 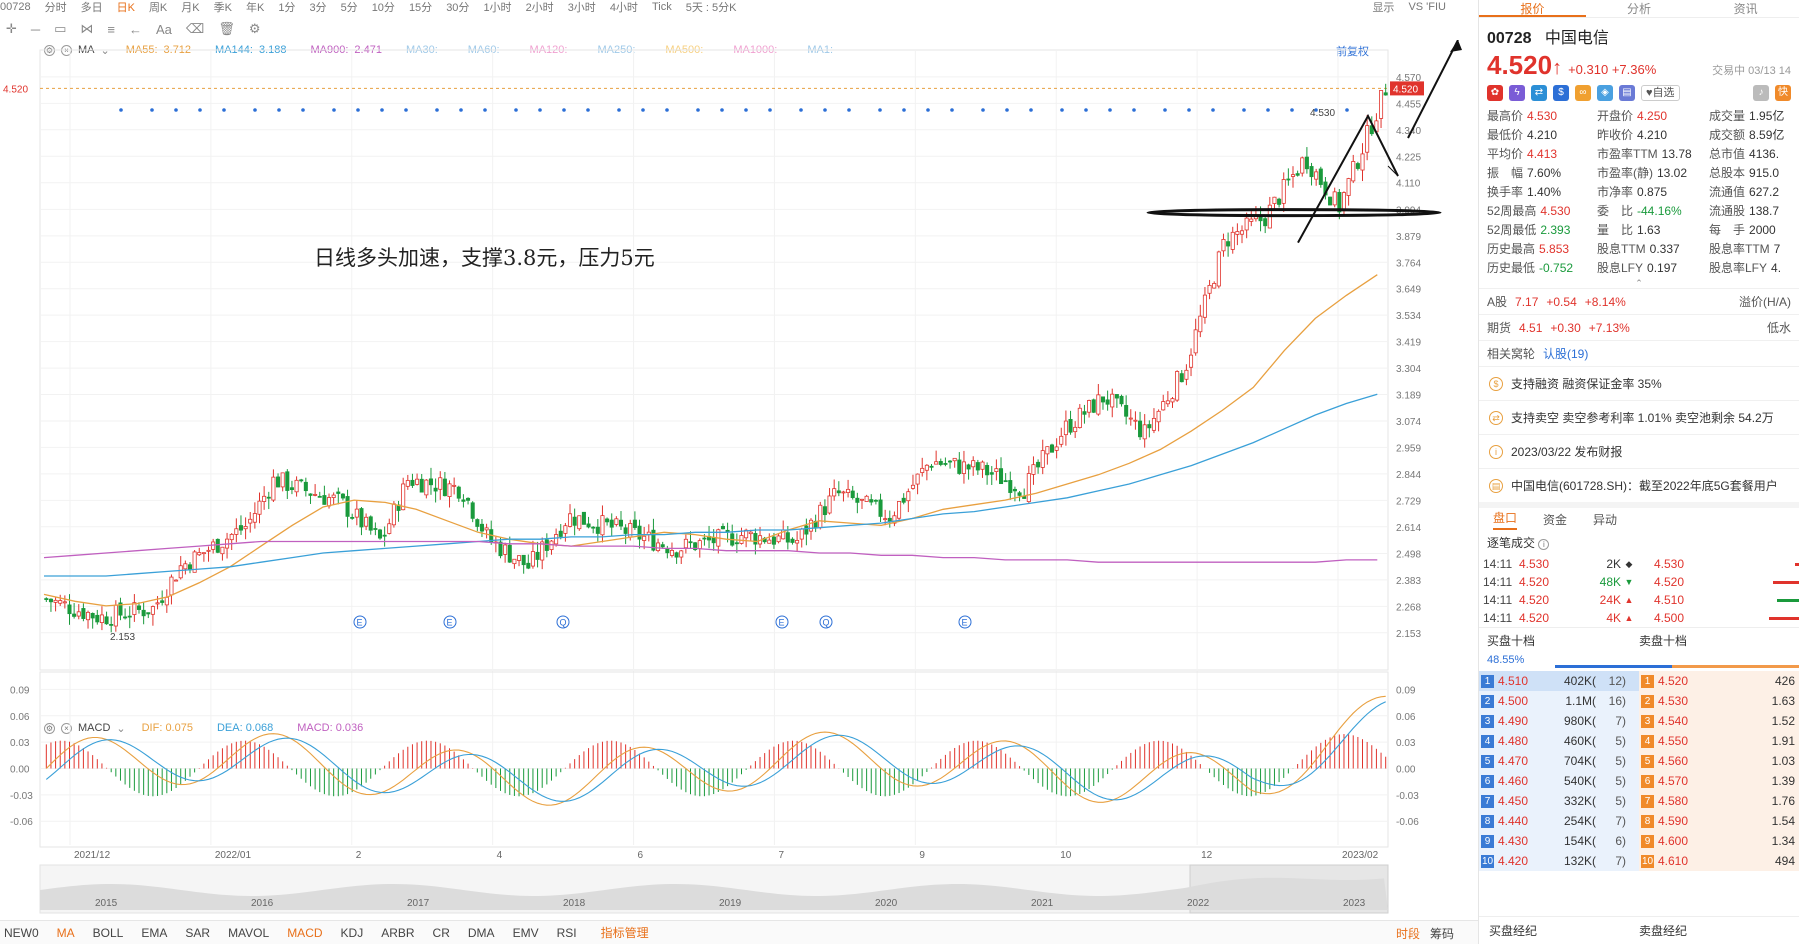 I want to click on period-tab: 30分, so click(x=457, y=7).